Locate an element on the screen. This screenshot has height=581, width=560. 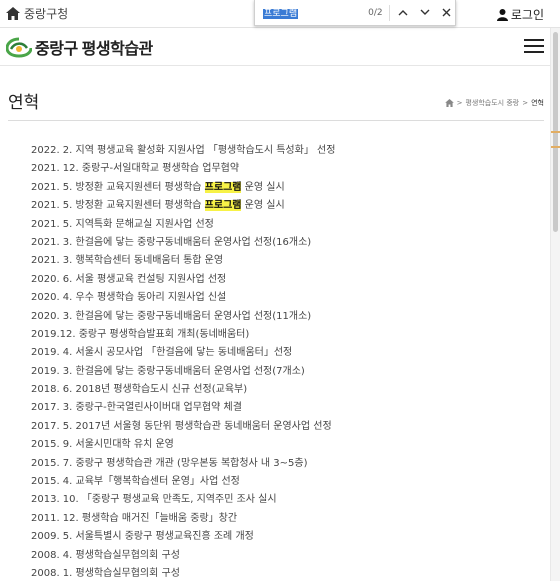
history-text: 2021. 5. 지역특화 문해교실 지원사업 선정 is located at coordinates (122, 224).